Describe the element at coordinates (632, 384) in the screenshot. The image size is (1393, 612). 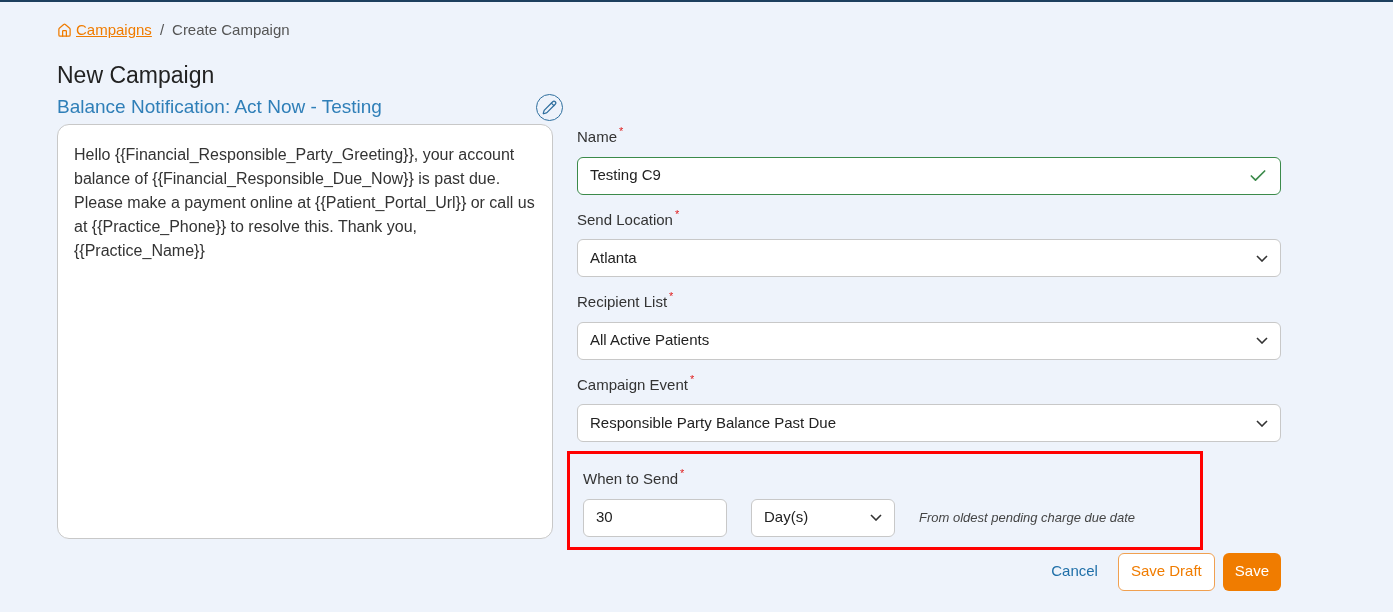
I see `field-label: Campaign Event` at that location.